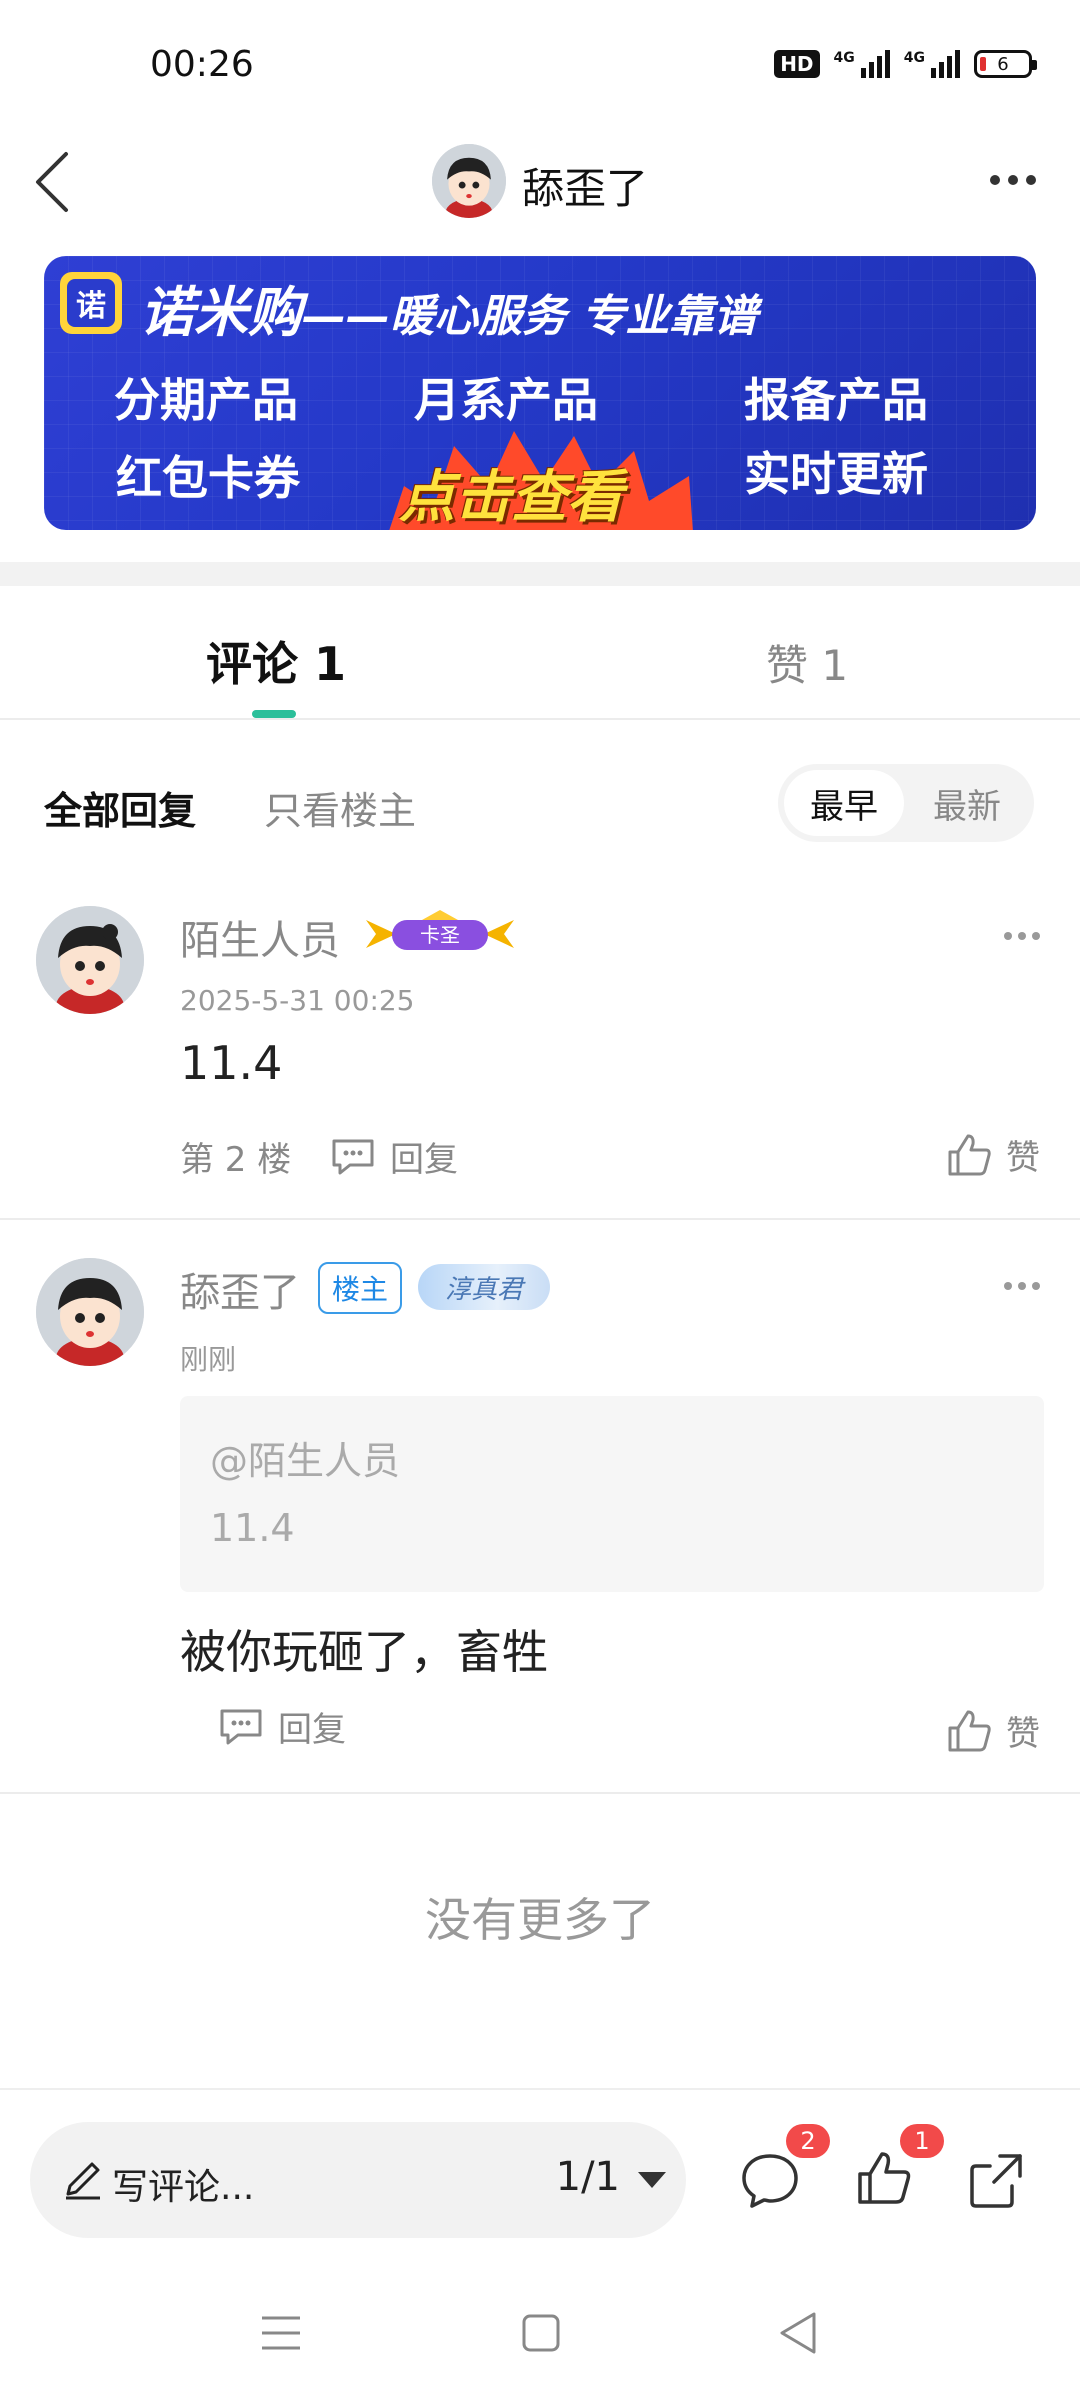  I want to click on back-icon, so click(53, 182).